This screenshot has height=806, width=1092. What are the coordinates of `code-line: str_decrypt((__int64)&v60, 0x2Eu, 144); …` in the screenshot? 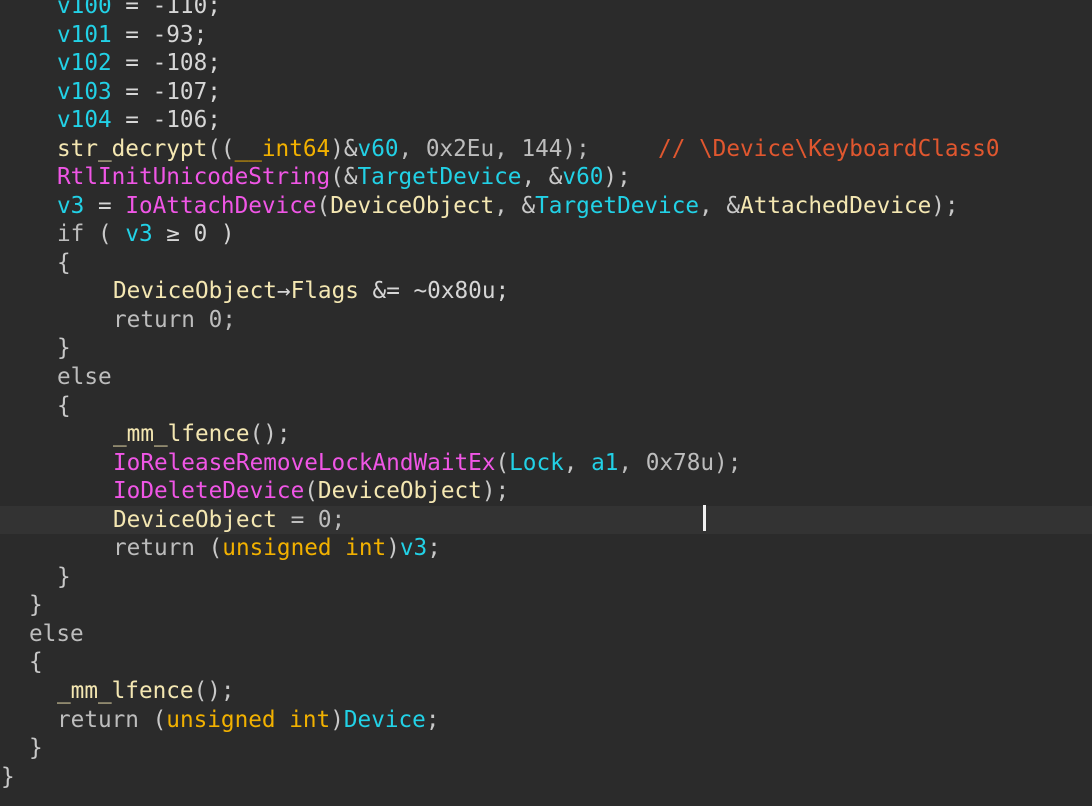 It's located at (546, 149).